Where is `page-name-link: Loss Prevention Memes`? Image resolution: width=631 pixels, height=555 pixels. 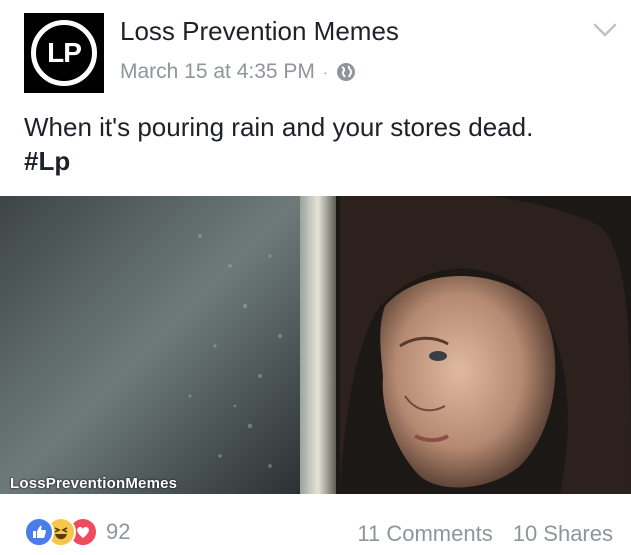 page-name-link: Loss Prevention Memes is located at coordinates (259, 31).